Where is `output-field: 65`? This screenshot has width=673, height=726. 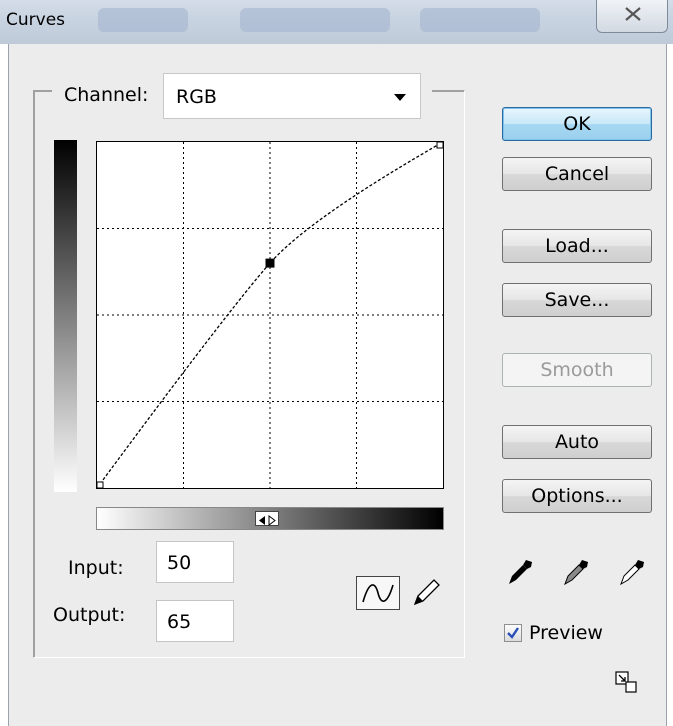 output-field: 65 is located at coordinates (195, 621).